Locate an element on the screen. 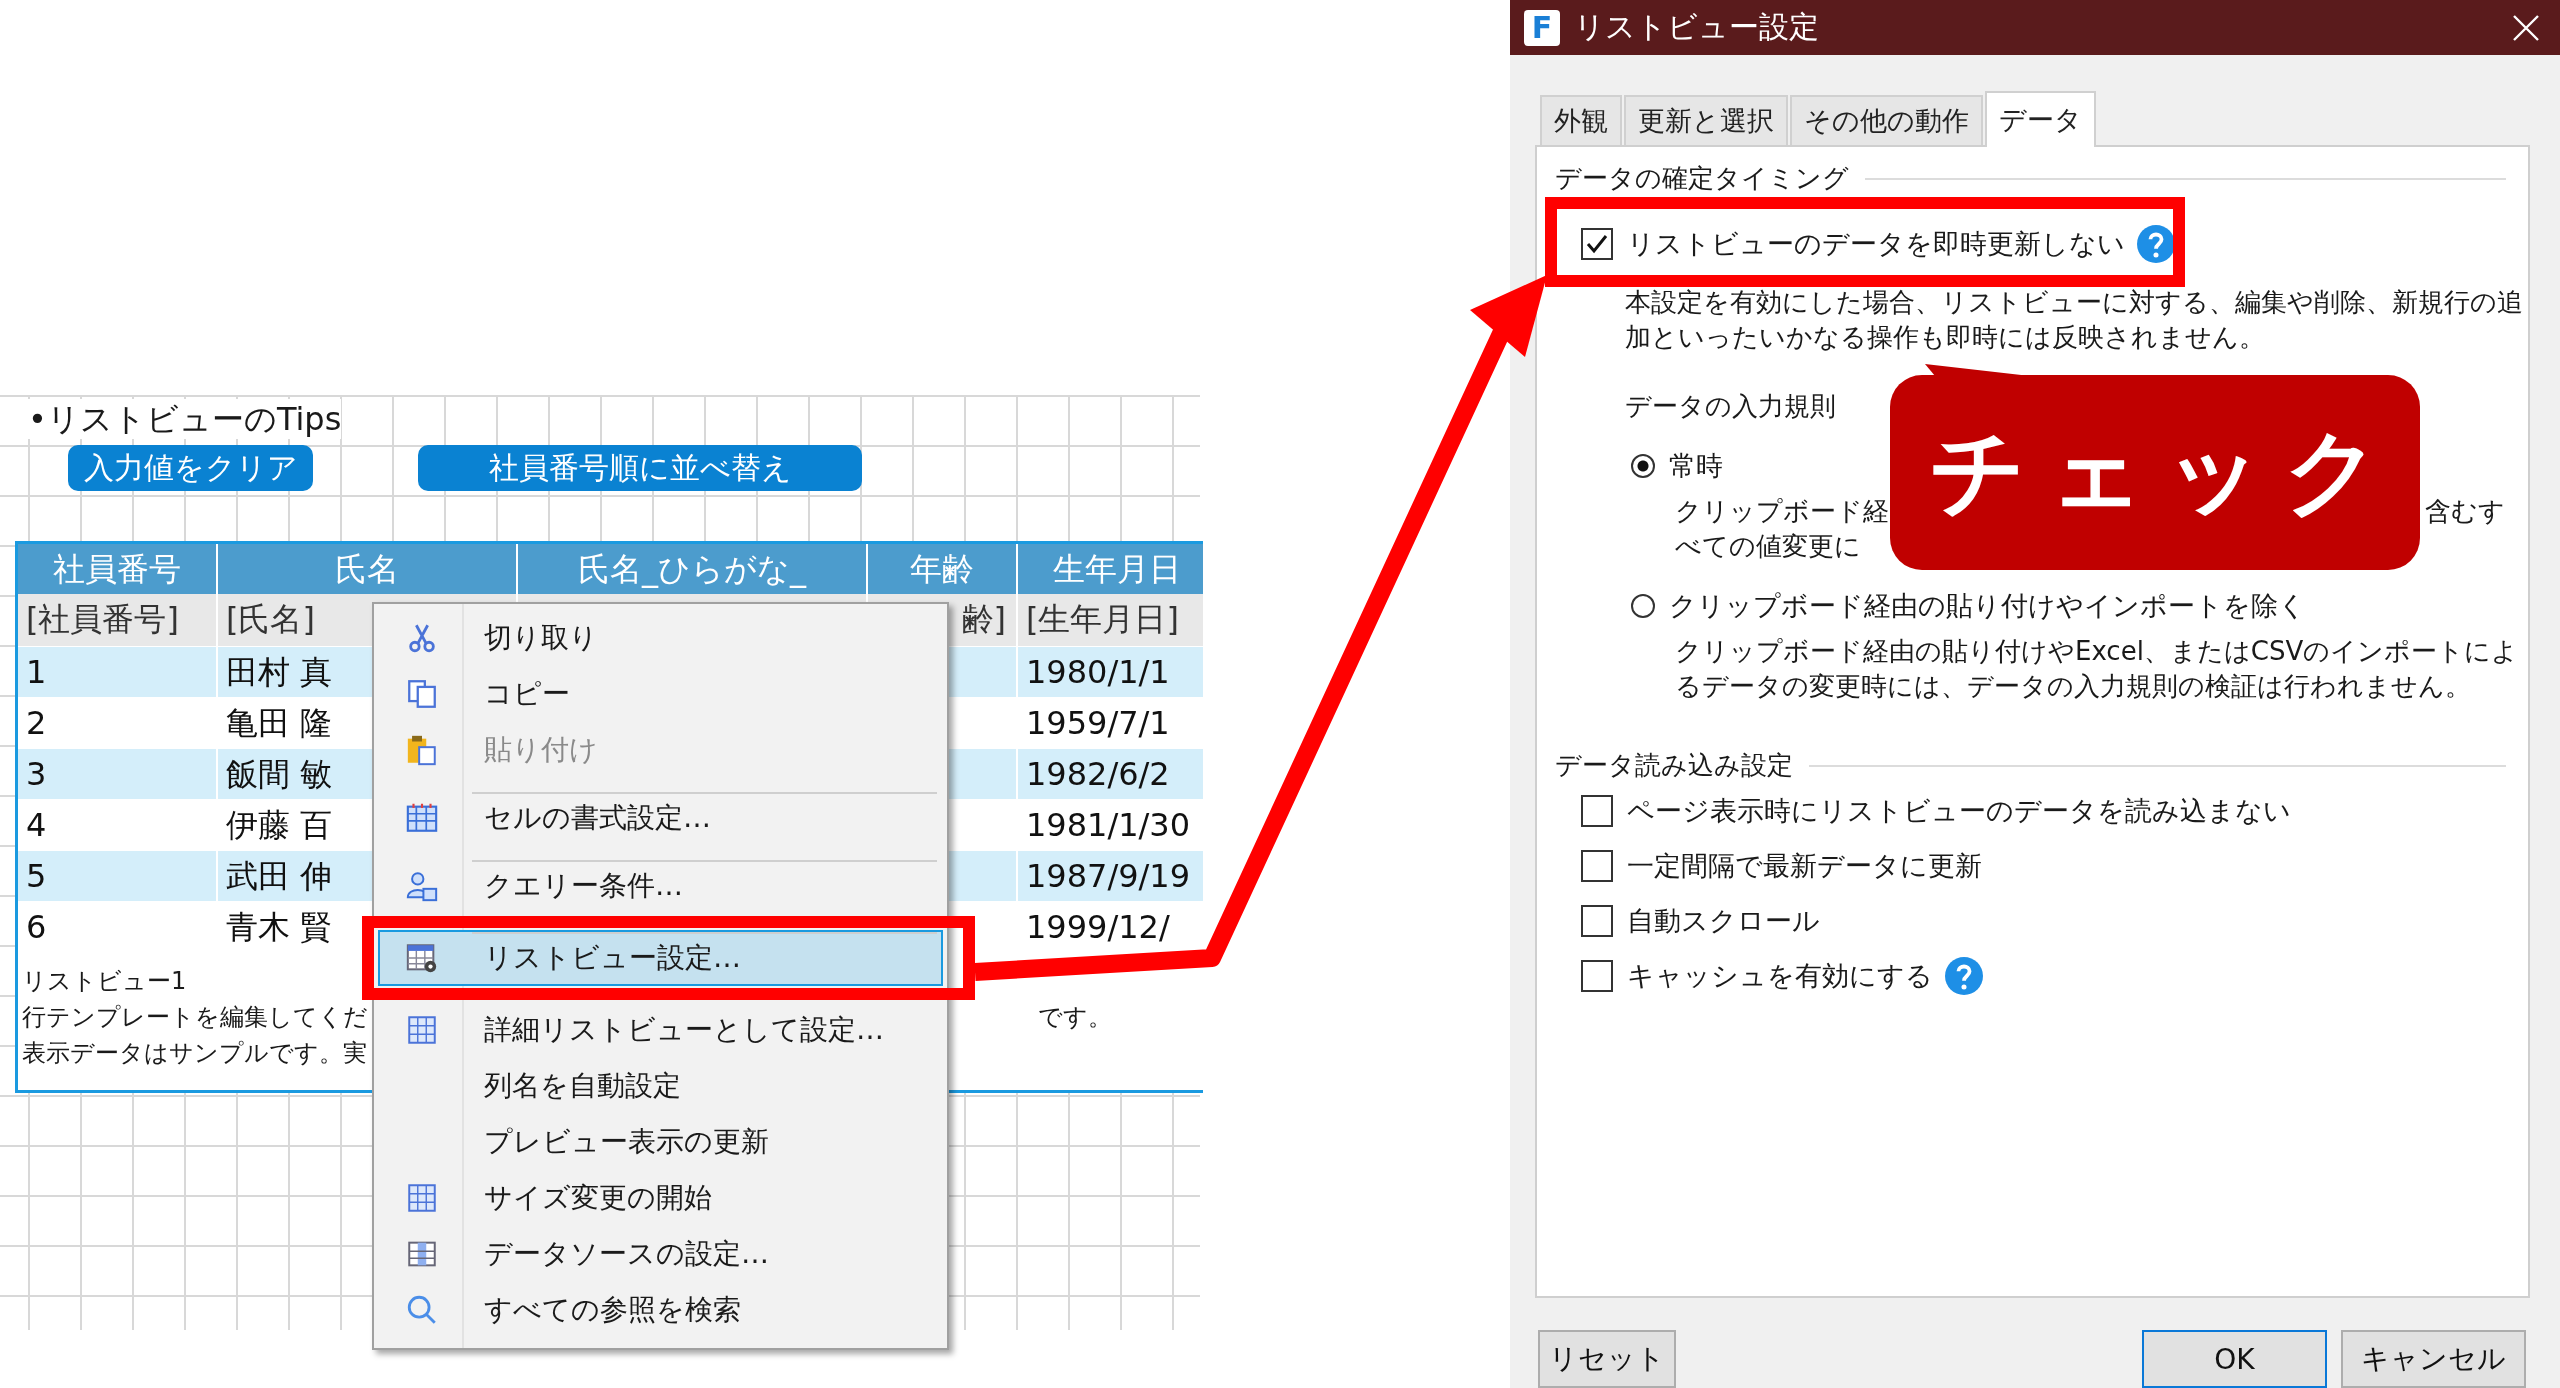  note-text: です。 is located at coordinates (1075, 1017).